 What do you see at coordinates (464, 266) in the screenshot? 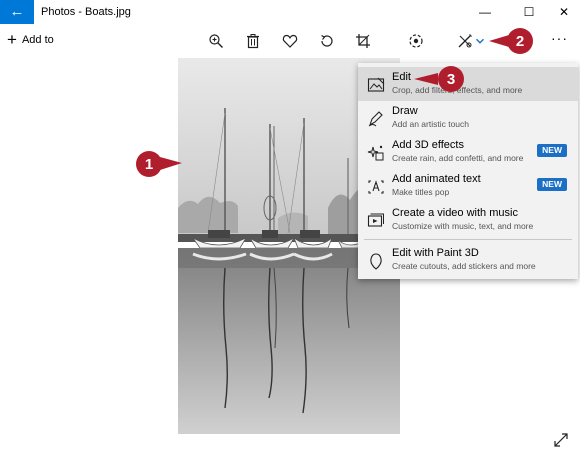
I see `menu-item-subtitle: Create cutouts, add stickers and more` at bounding box center [464, 266].